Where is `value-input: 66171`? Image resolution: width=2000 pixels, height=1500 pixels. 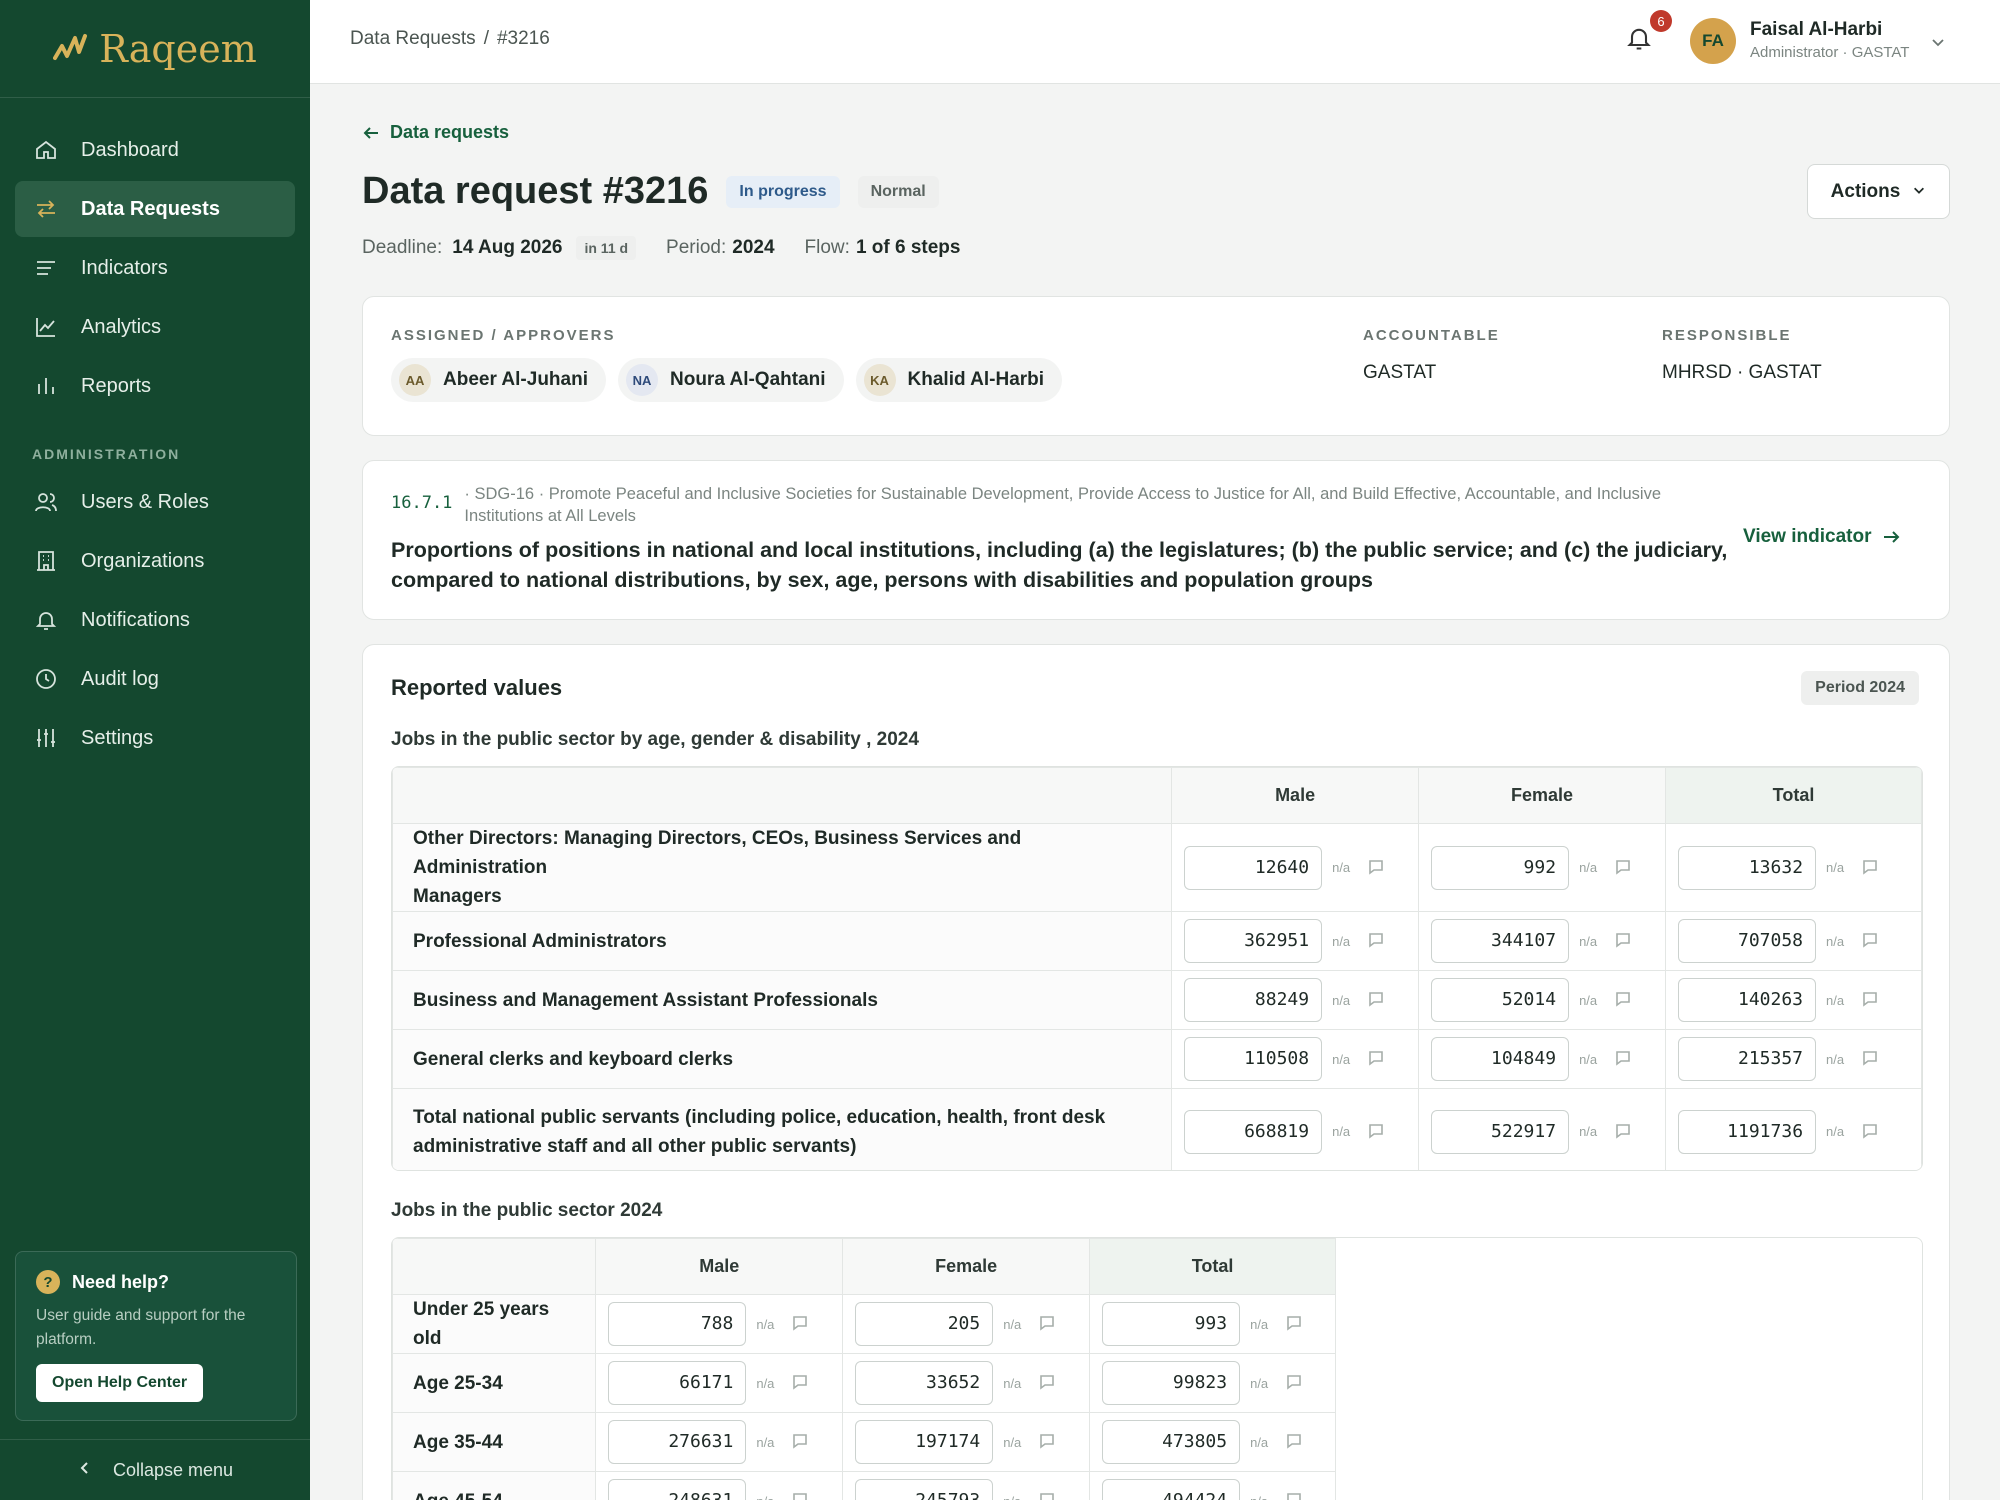
value-input: 66171 is located at coordinates (677, 1383).